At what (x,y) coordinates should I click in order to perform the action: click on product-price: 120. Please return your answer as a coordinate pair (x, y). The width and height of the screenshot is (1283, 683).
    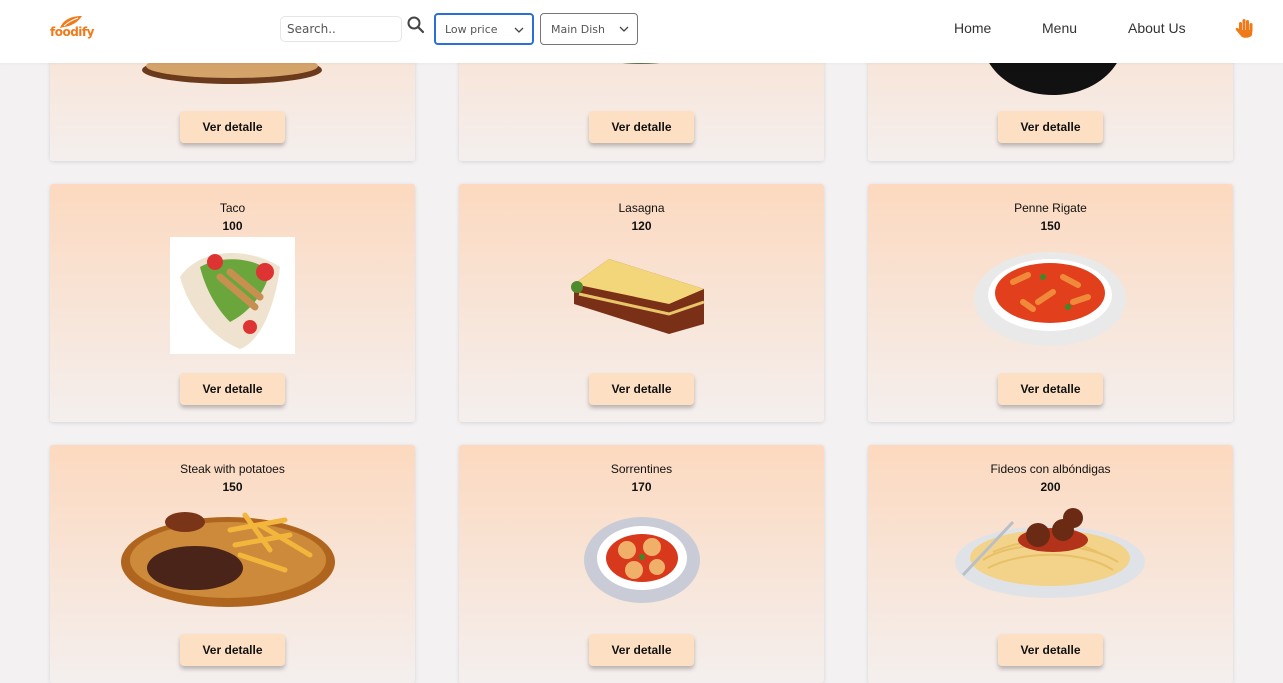
    Looking at the image, I should click on (641, 226).